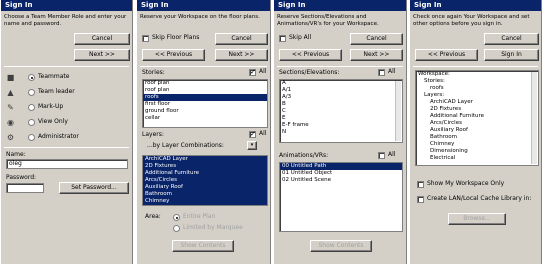 The width and height of the screenshot is (542, 264). I want to click on role-radio-view-only, so click(31, 122).